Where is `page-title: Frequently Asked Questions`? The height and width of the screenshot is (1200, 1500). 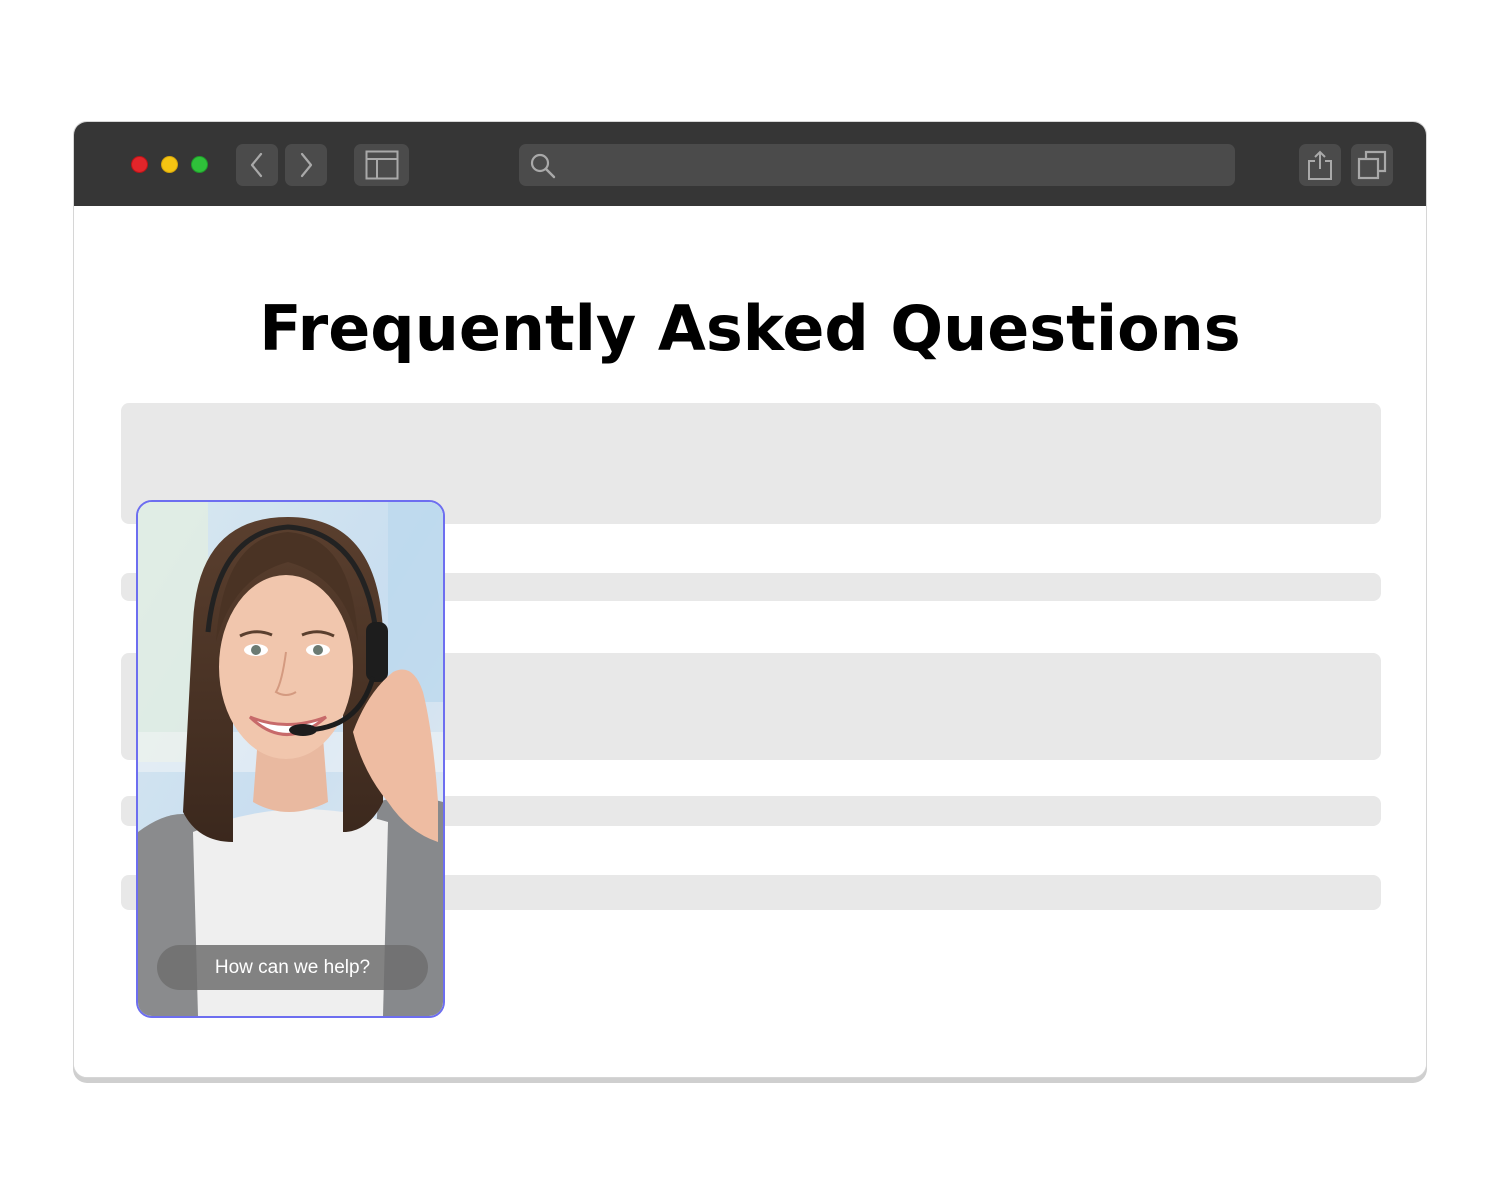 page-title: Frequently Asked Questions is located at coordinates (750, 328).